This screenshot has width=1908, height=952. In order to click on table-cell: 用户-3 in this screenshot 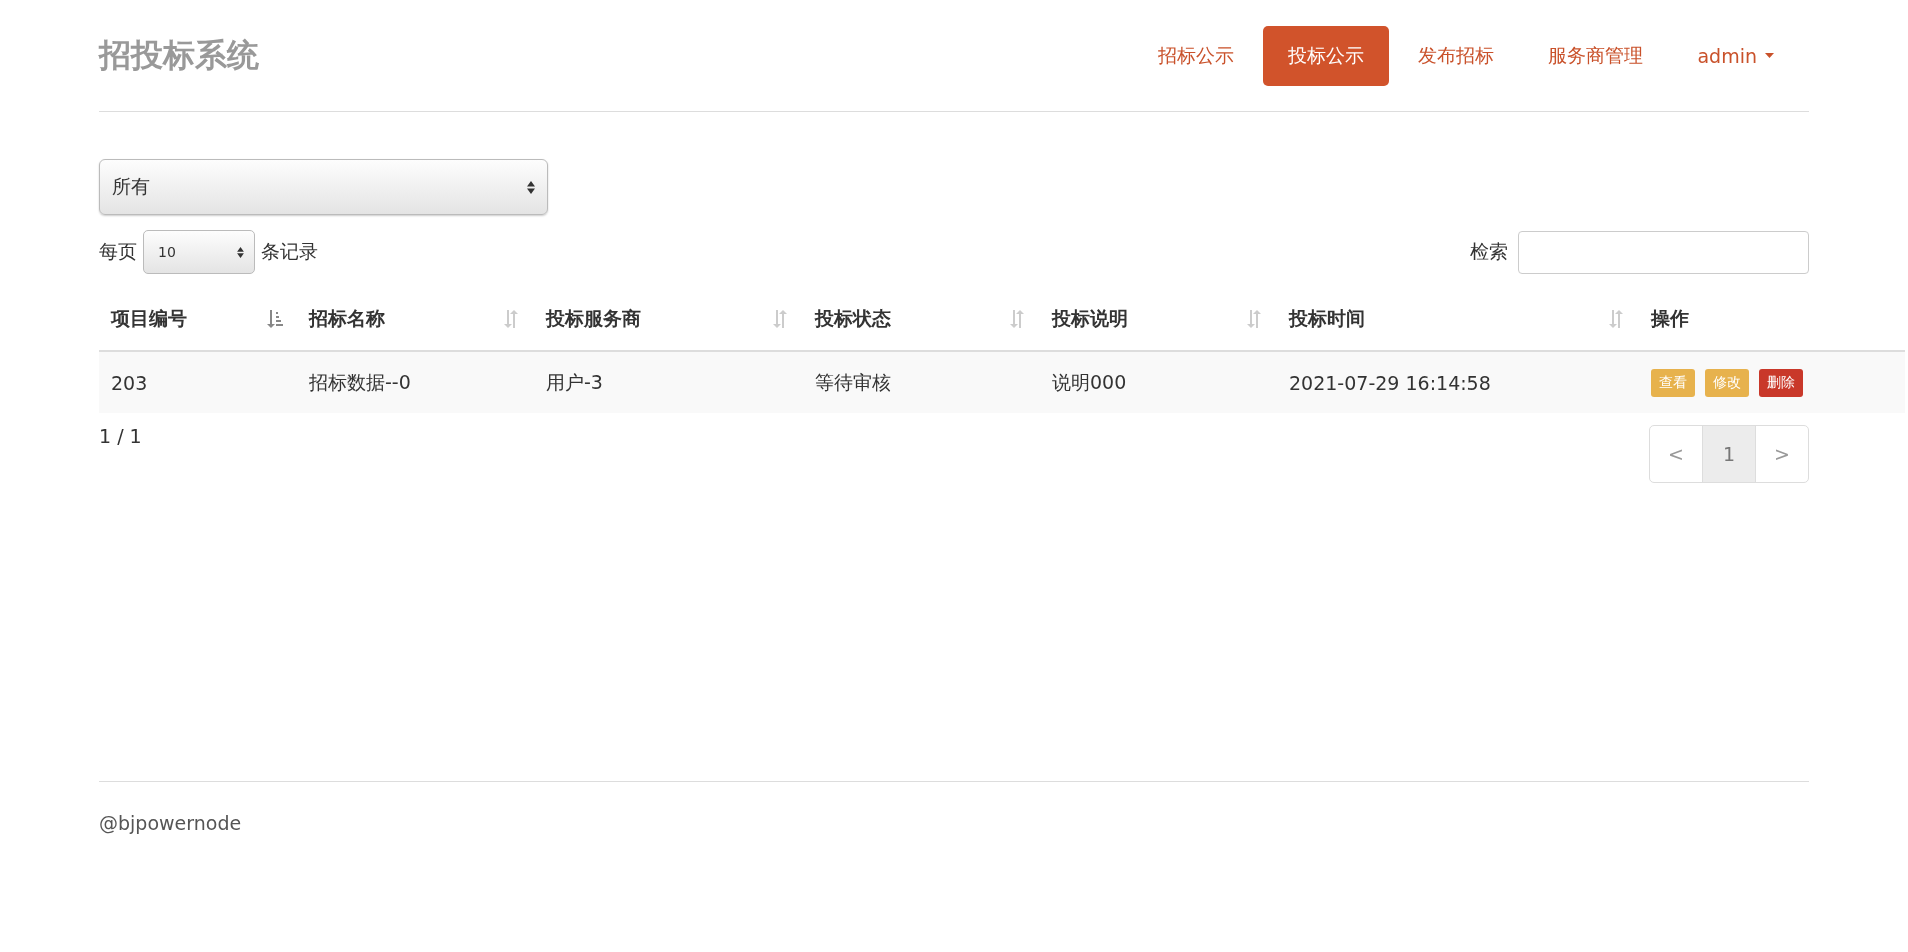, I will do `click(668, 382)`.